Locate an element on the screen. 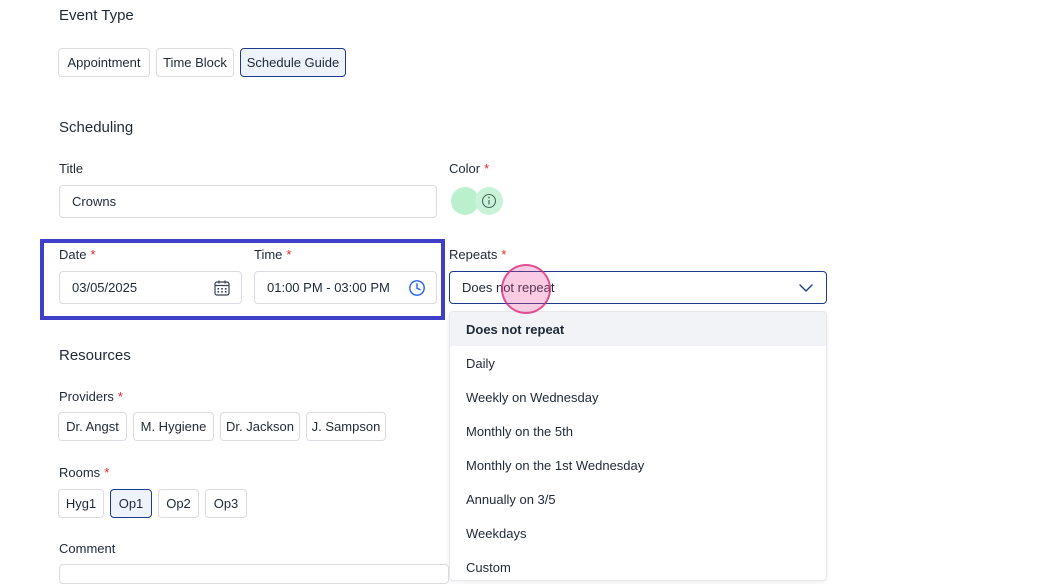 The image size is (1046, 584). room-op1: Op1 is located at coordinates (131, 503).